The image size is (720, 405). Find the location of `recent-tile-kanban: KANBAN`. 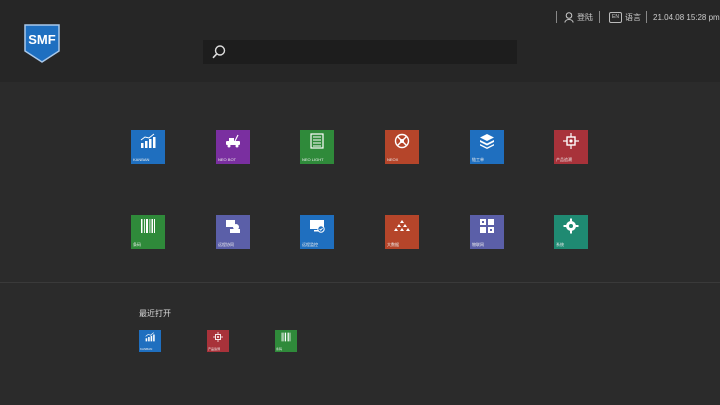

recent-tile-kanban: KANBAN is located at coordinates (150, 341).